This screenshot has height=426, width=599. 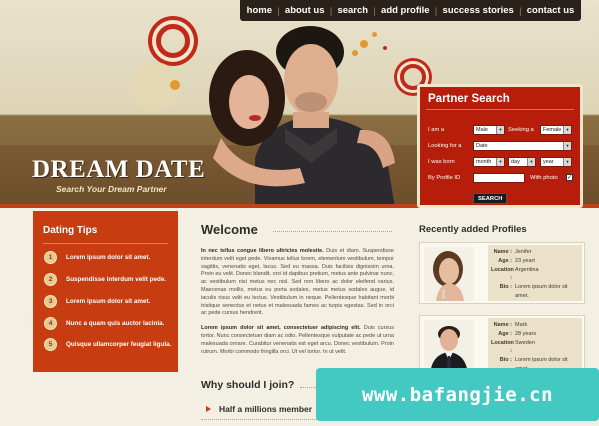 What do you see at coordinates (521, 130) in the screenshot?
I see `seeking-label: Seeking a` at bounding box center [521, 130].